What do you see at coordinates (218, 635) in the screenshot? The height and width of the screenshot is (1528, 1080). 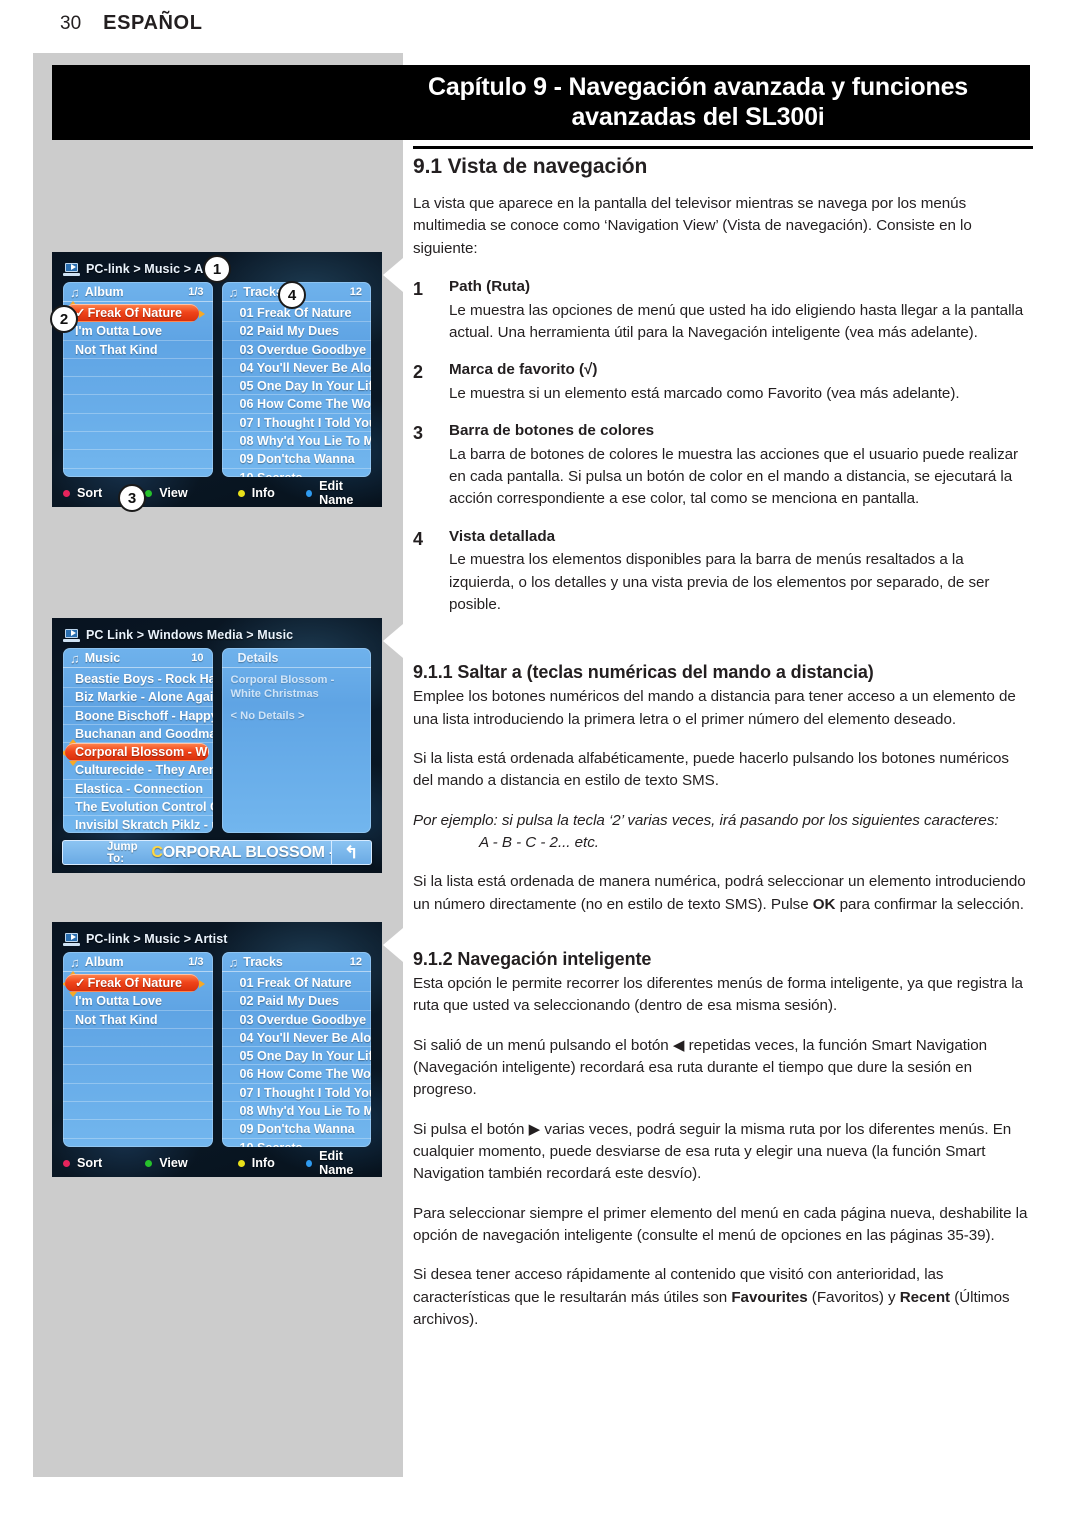 I see `tv2-path-bar: PC Link > Windows Media > Music` at bounding box center [218, 635].